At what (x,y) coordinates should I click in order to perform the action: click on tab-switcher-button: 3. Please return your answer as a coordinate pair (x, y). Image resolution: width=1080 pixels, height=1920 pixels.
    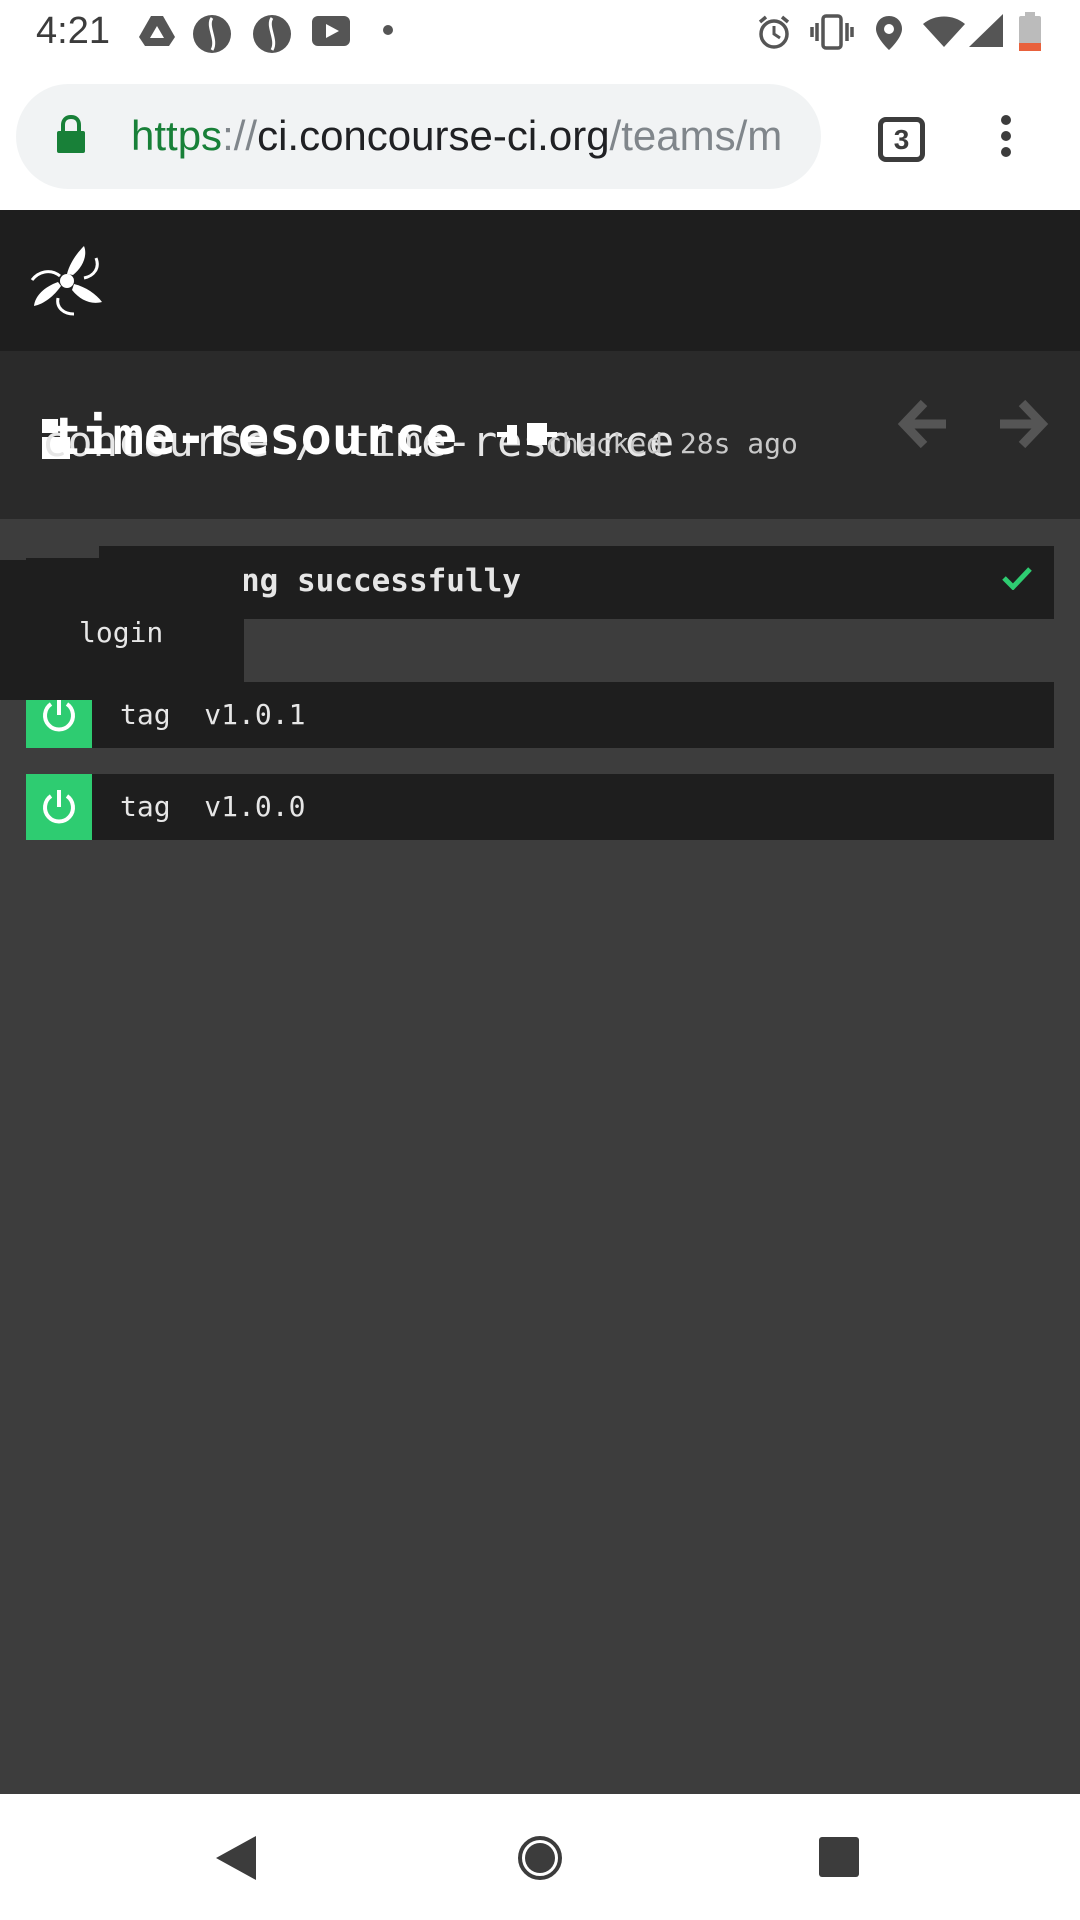
    Looking at the image, I should click on (901, 139).